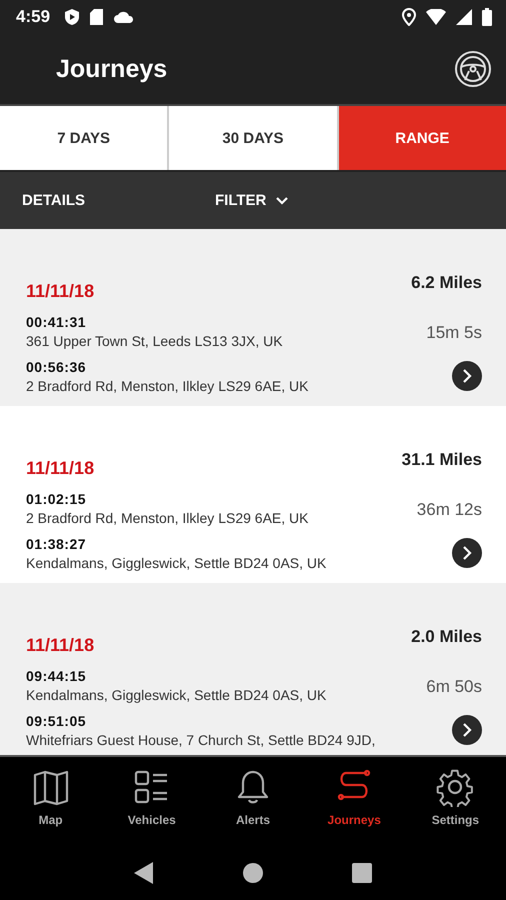 The width and height of the screenshot is (506, 900). What do you see at coordinates (51, 801) in the screenshot?
I see `nav-tab: Map` at bounding box center [51, 801].